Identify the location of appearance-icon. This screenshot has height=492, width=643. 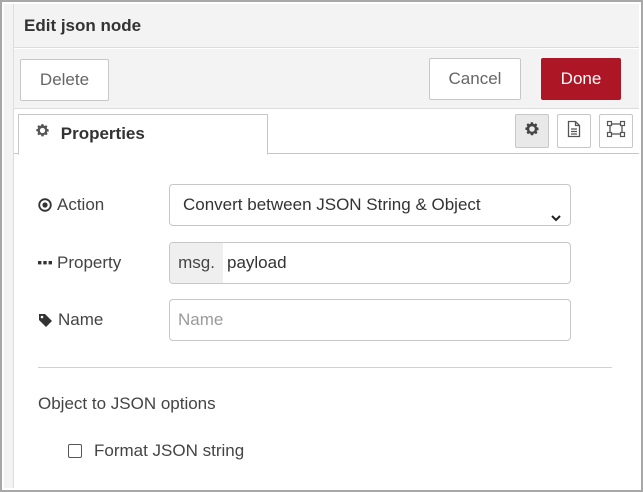
(616, 131).